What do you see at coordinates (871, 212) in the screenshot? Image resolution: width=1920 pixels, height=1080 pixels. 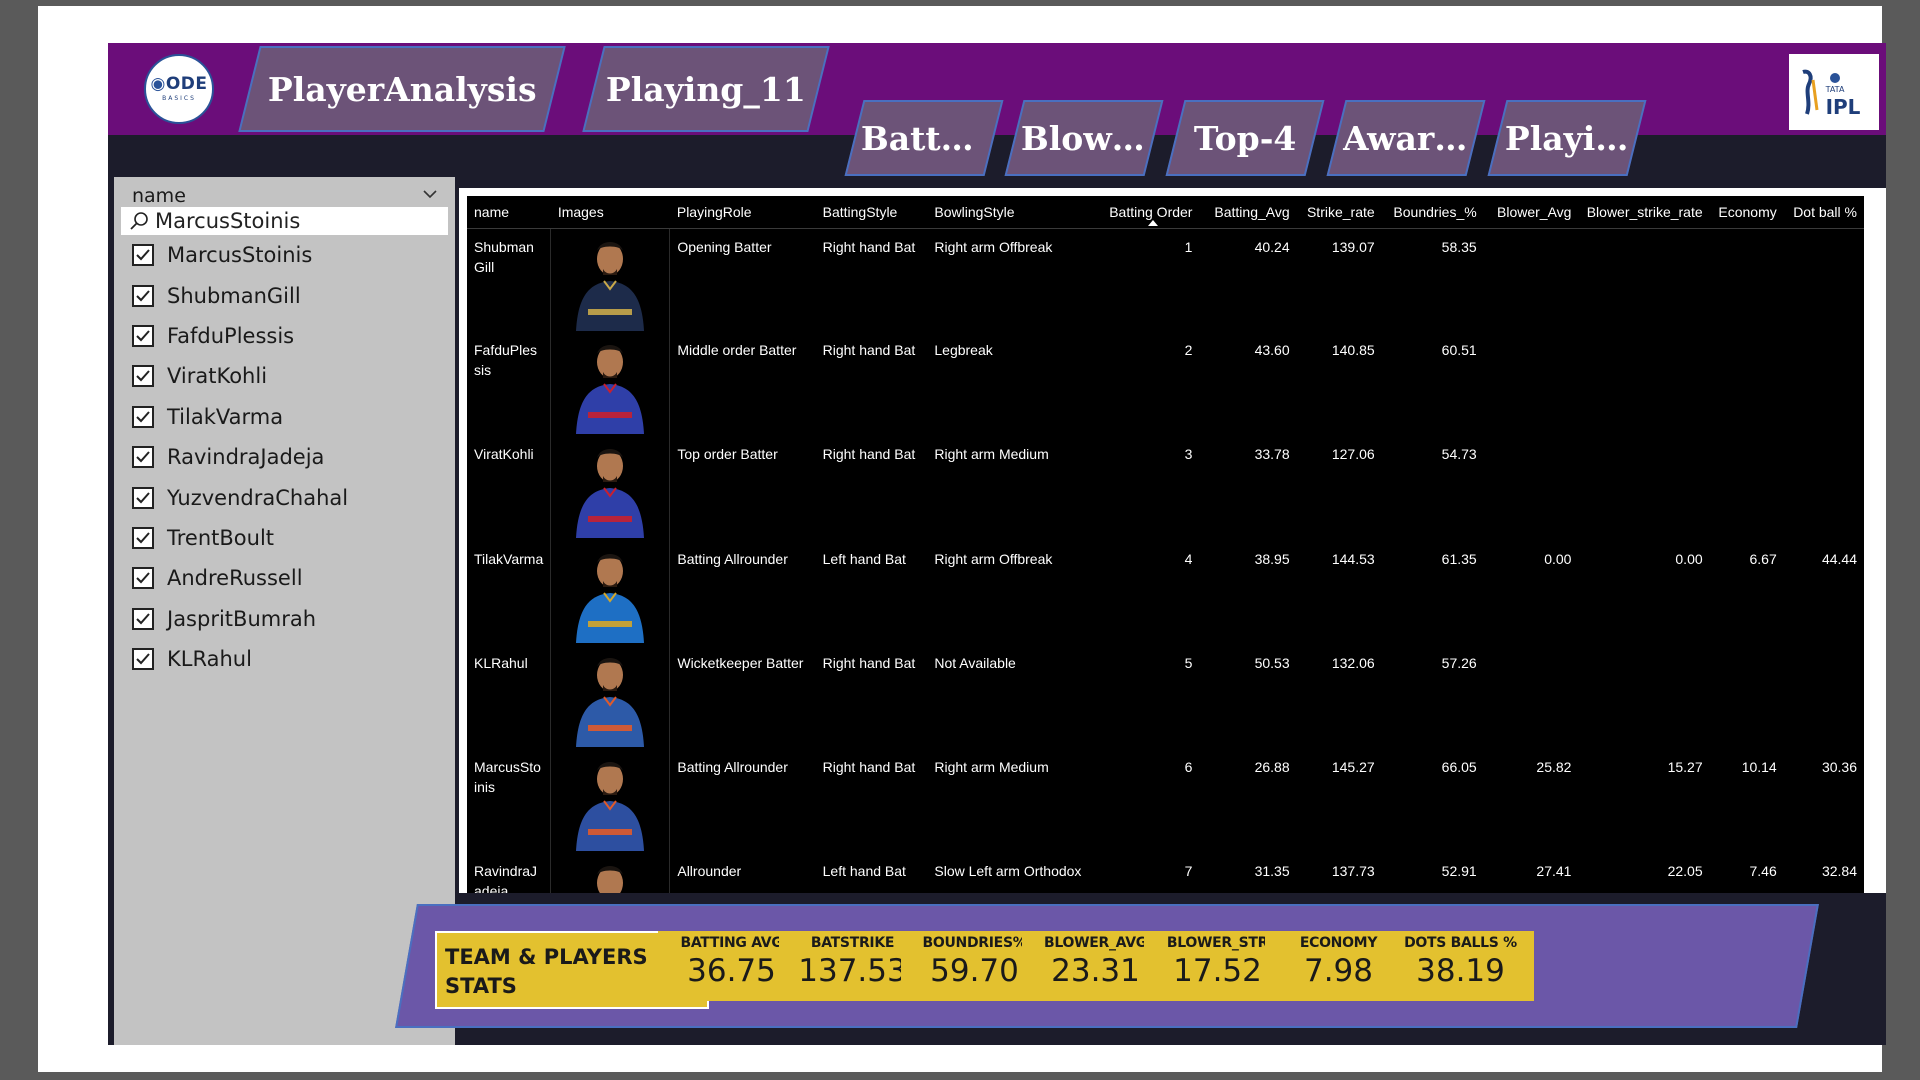 I see `col-header-batting-style: BattingStyle` at bounding box center [871, 212].